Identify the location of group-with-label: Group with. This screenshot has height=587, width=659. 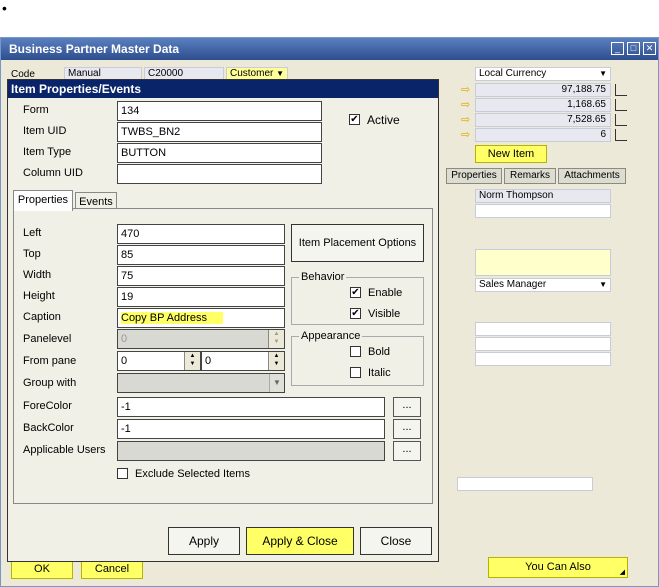
(50, 383).